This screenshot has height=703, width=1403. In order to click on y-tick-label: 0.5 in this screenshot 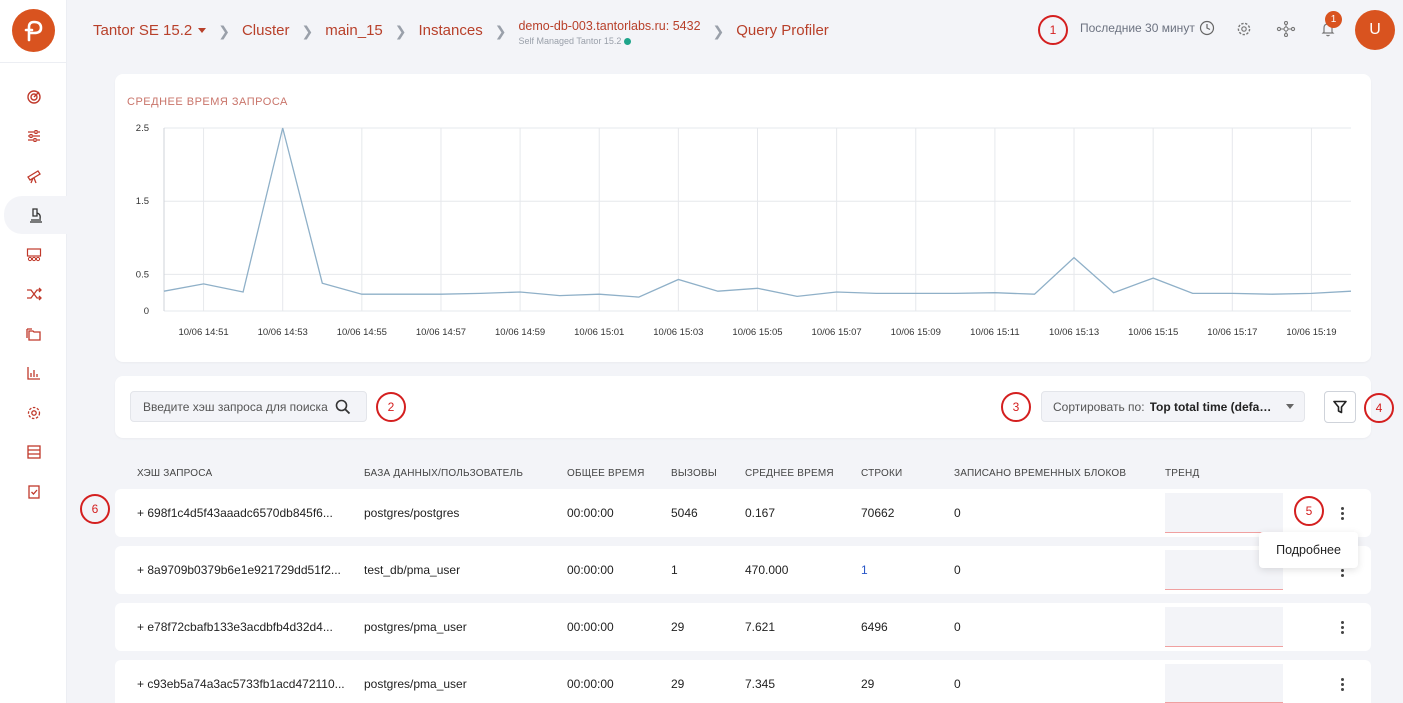, I will do `click(142, 274)`.